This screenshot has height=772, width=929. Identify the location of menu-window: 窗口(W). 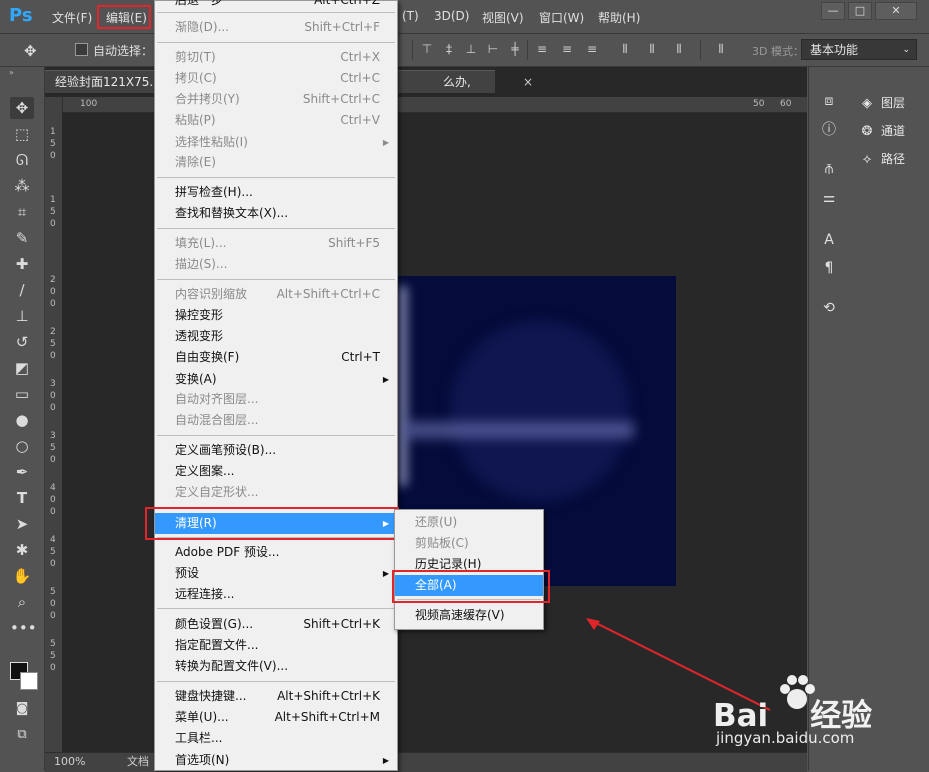
(561, 17).